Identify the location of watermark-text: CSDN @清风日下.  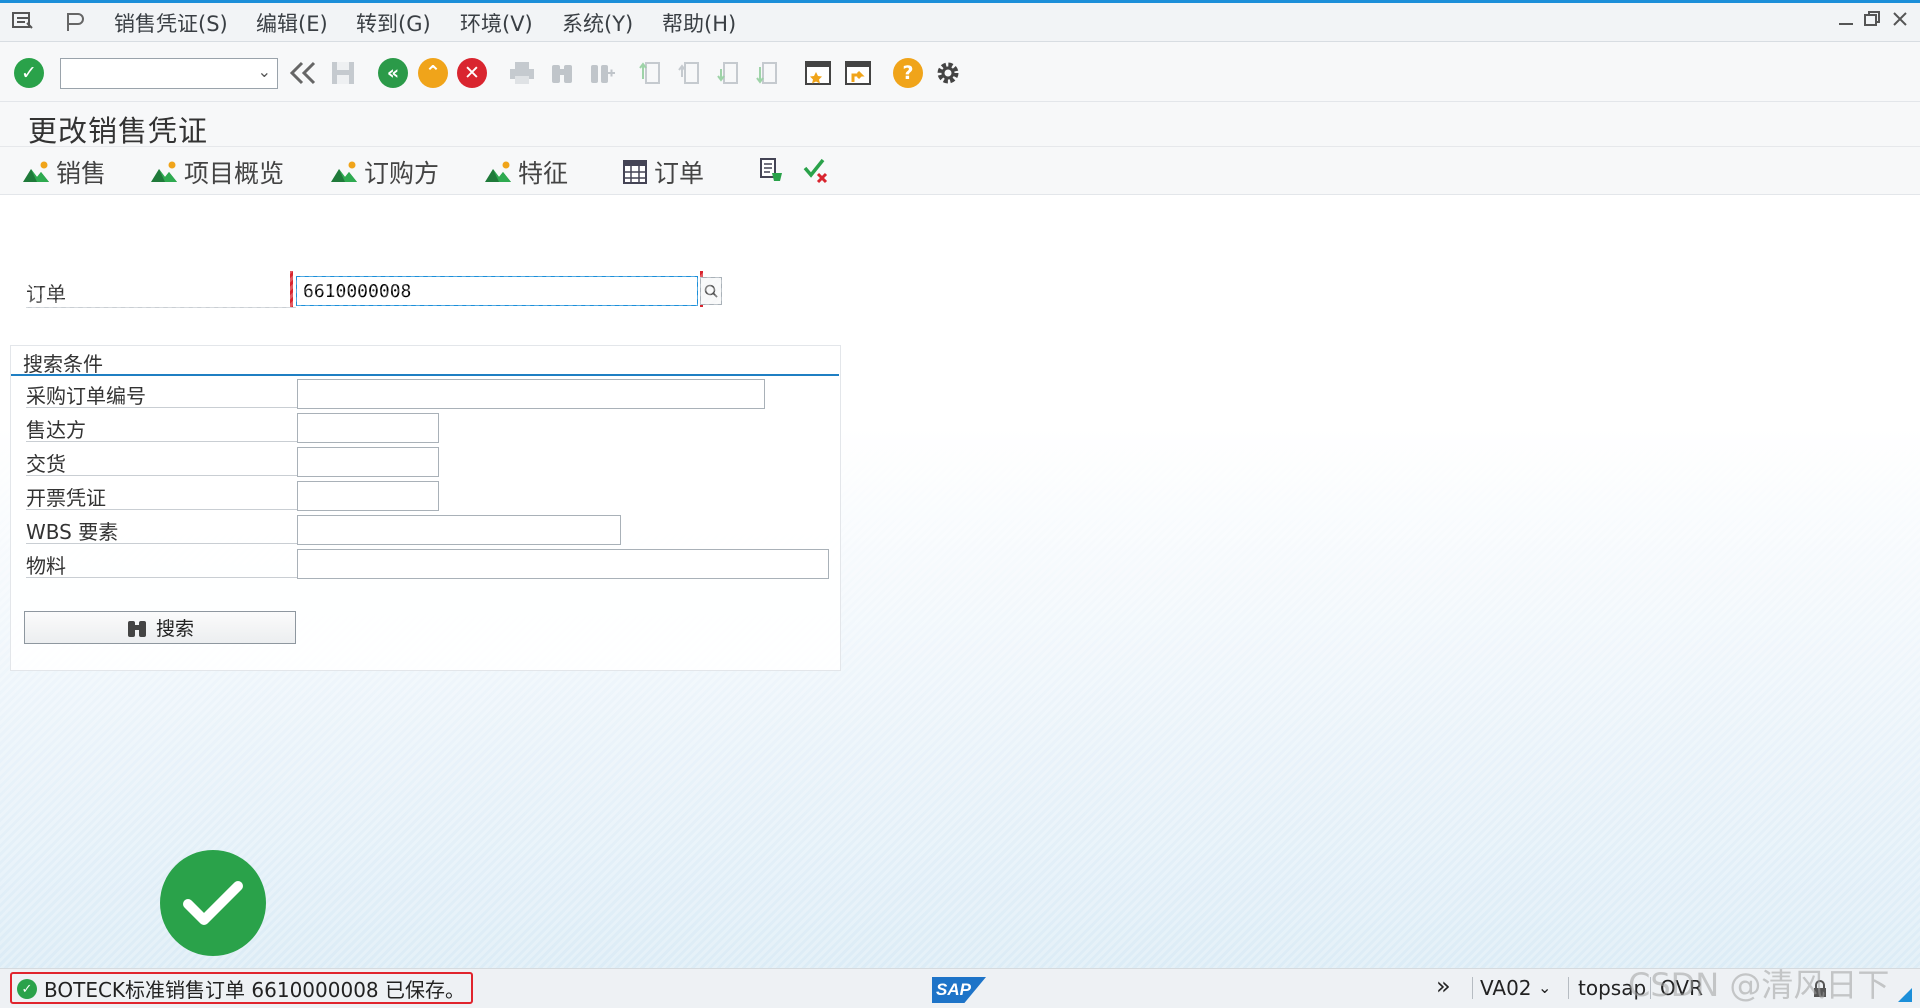
(1759, 985).